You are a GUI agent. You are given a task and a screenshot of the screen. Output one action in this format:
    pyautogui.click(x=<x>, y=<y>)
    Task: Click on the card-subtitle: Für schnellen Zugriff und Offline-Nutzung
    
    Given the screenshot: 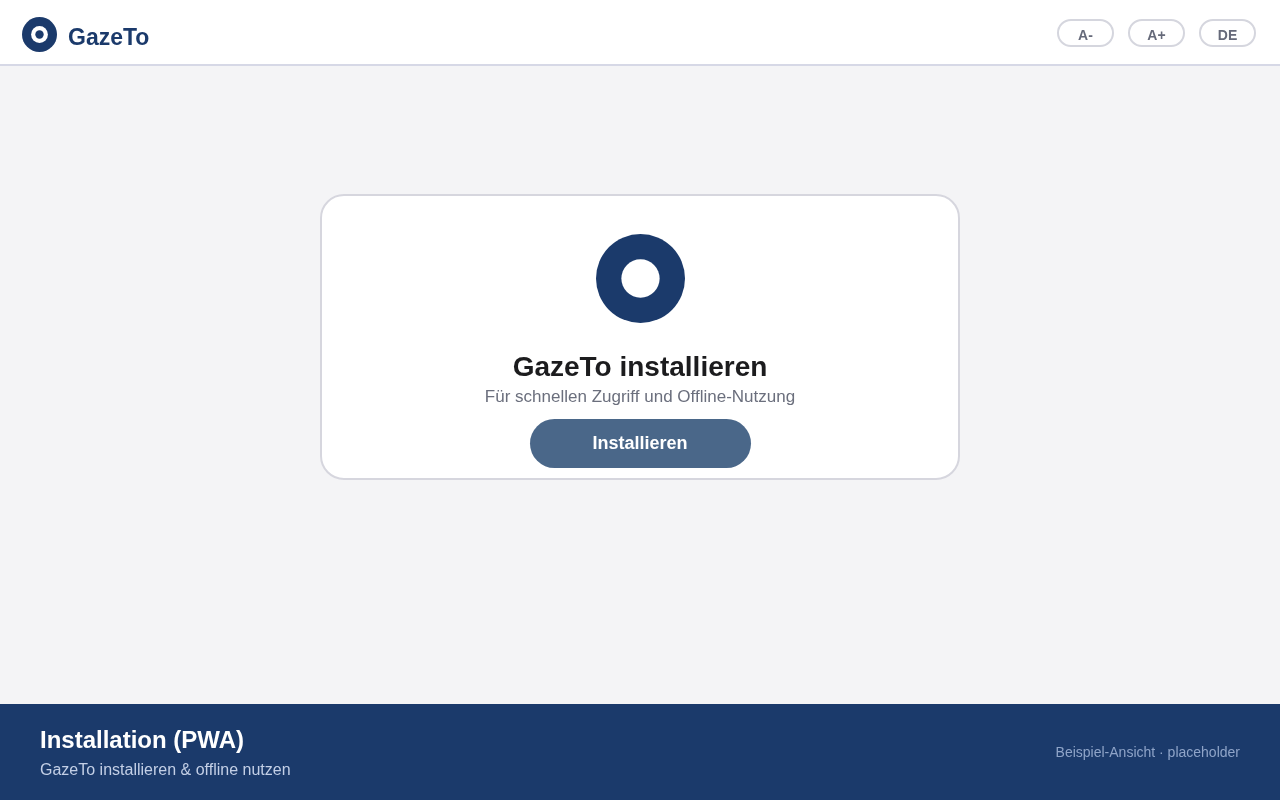 What is the action you would take?
    pyautogui.click(x=640, y=397)
    